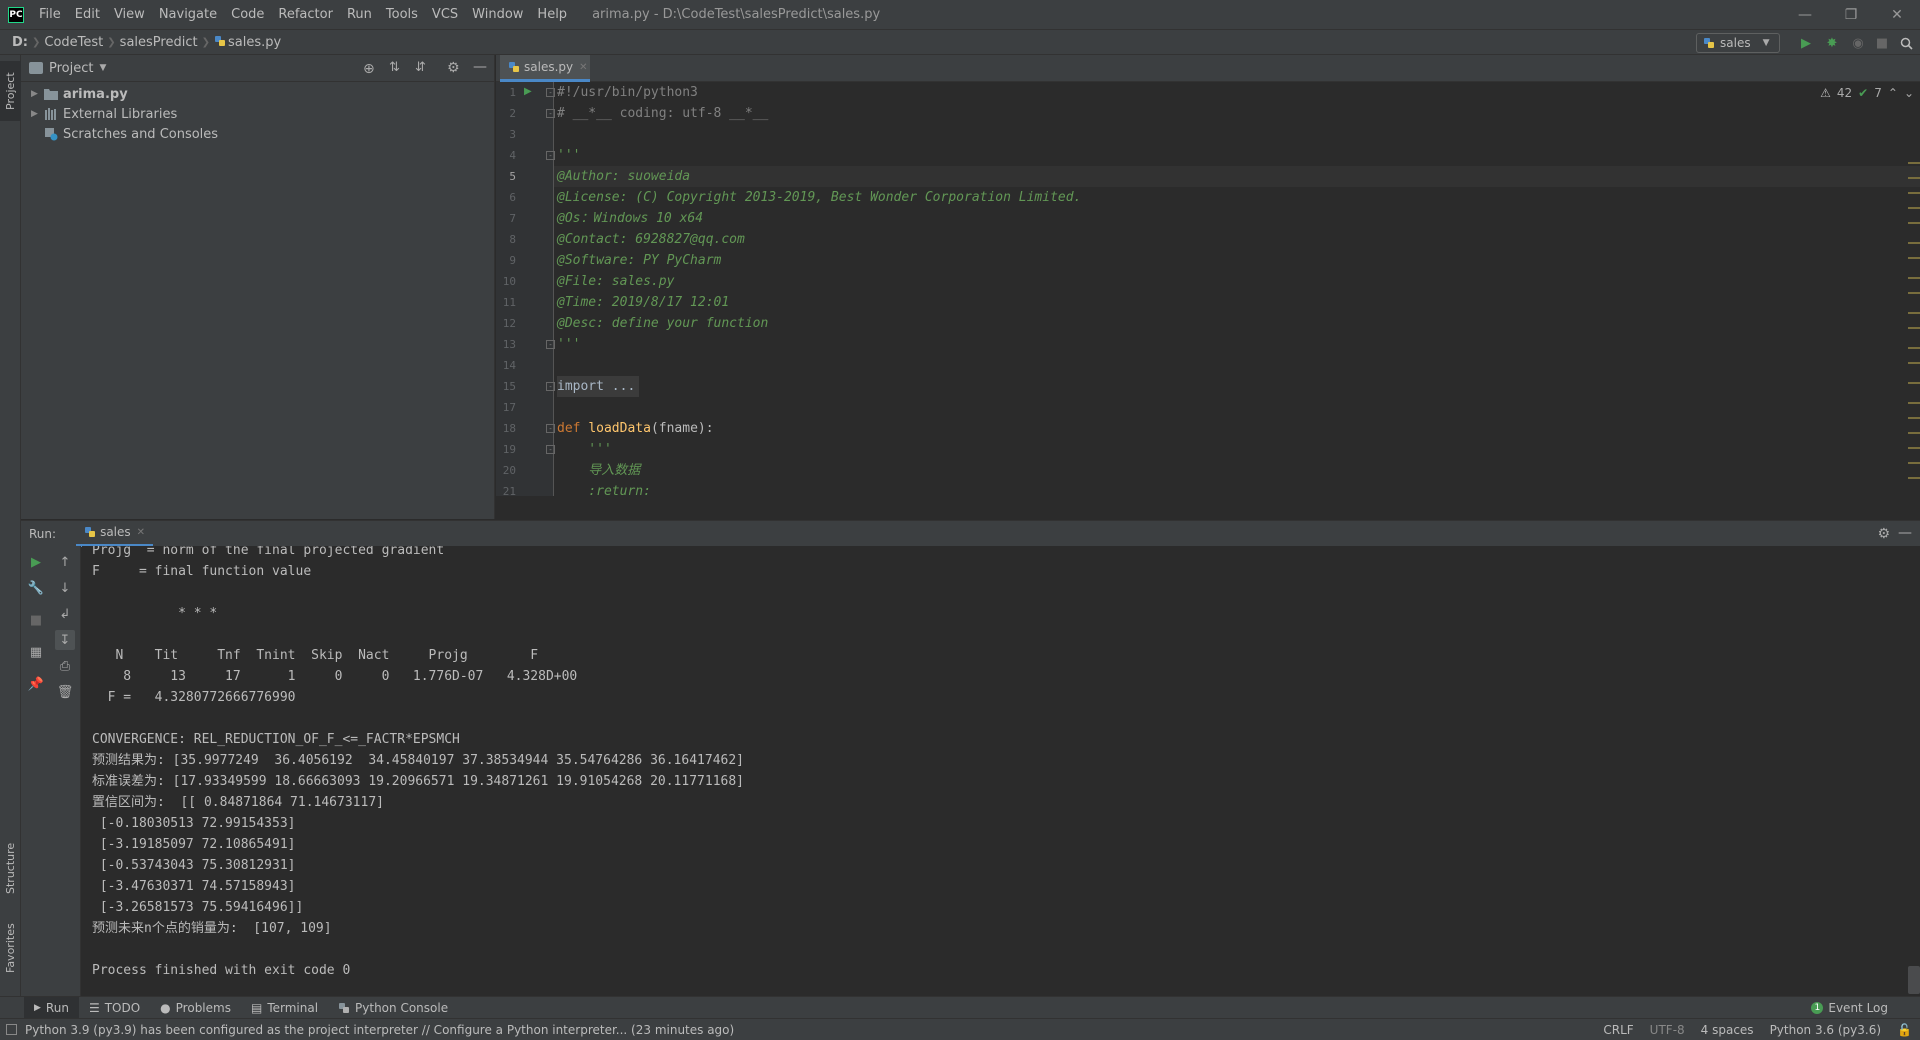 The width and height of the screenshot is (1920, 1040). Describe the element at coordinates (528, 91) in the screenshot. I see `run-gutter-icon: ▶` at that location.